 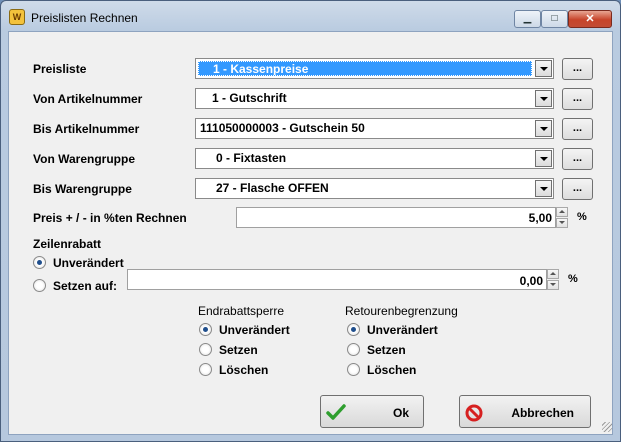 I want to click on von-warengruppe-label: Von Warengruppe, so click(x=84, y=159).